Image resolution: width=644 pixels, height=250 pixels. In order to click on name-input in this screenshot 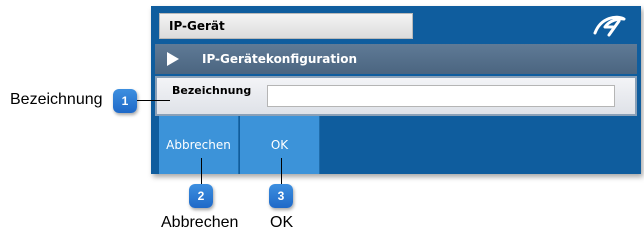, I will do `click(441, 96)`.